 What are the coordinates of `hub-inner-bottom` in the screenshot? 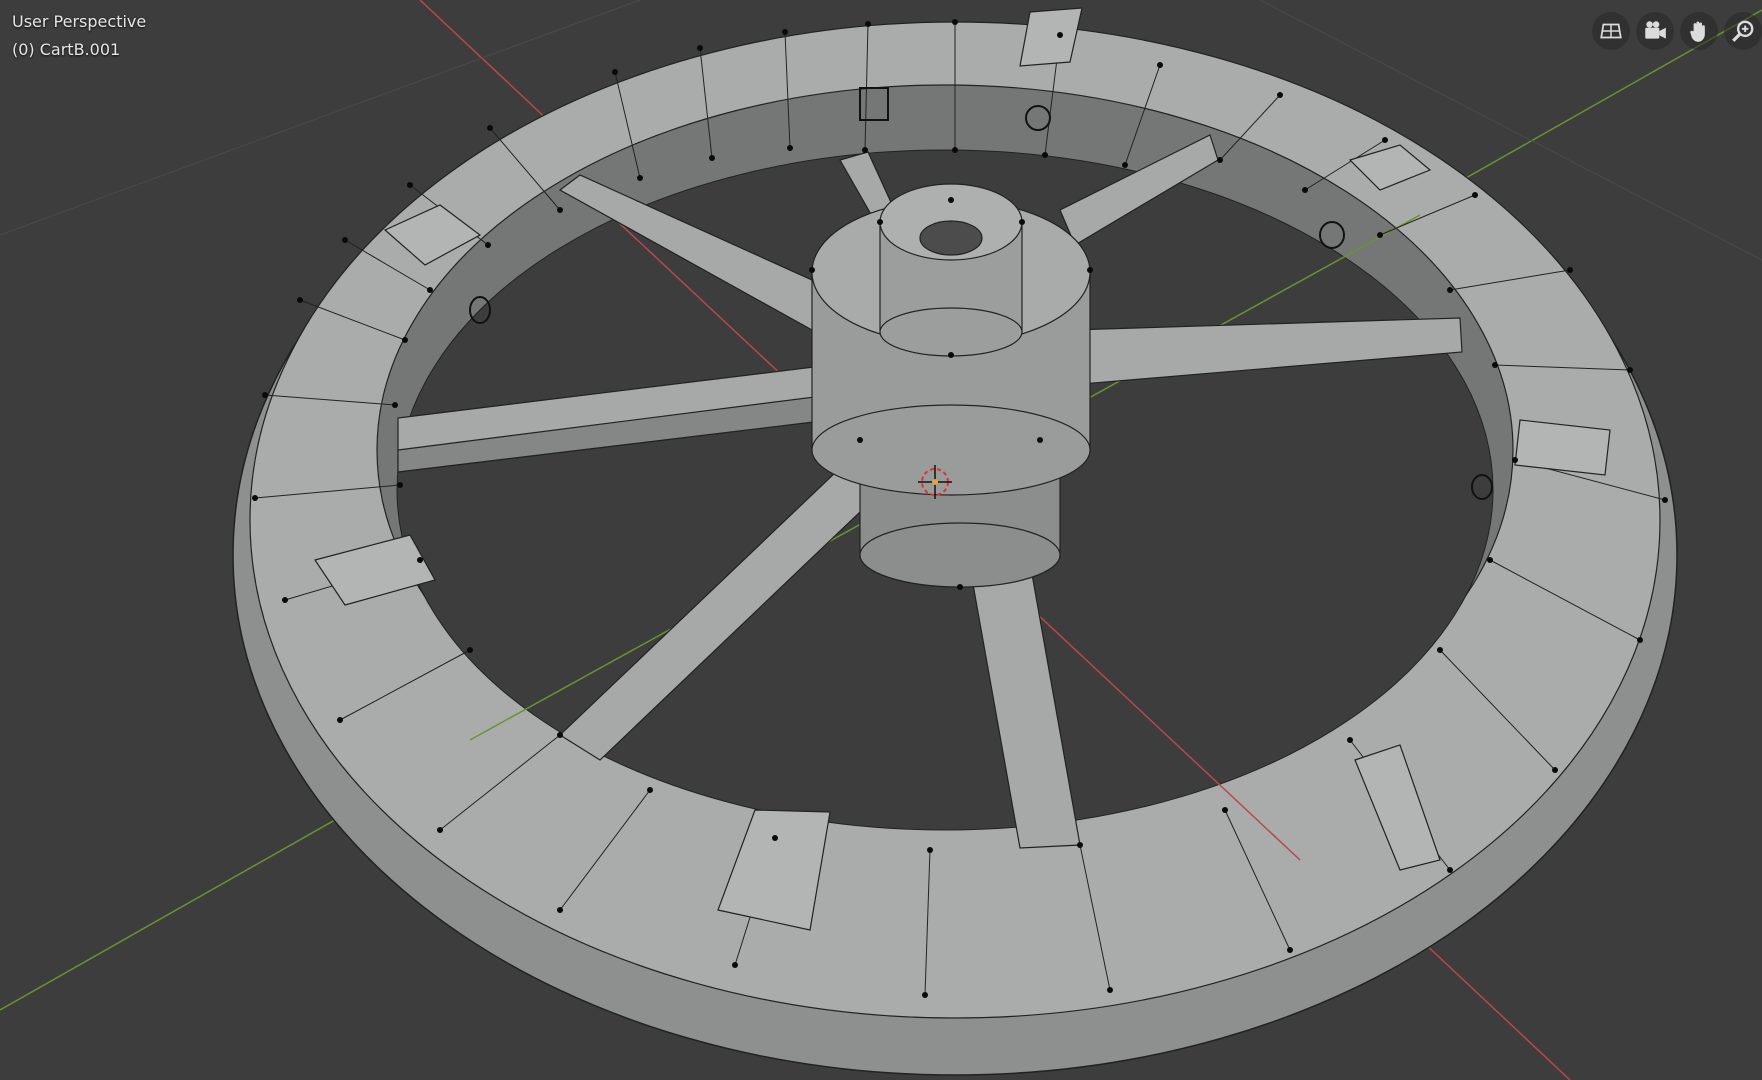 It's located at (951, 332).